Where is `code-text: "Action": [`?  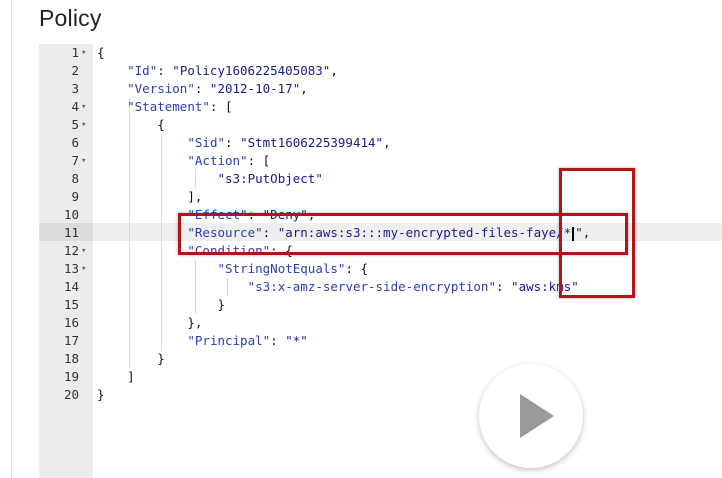 code-text: "Action": [ is located at coordinates (229, 160).